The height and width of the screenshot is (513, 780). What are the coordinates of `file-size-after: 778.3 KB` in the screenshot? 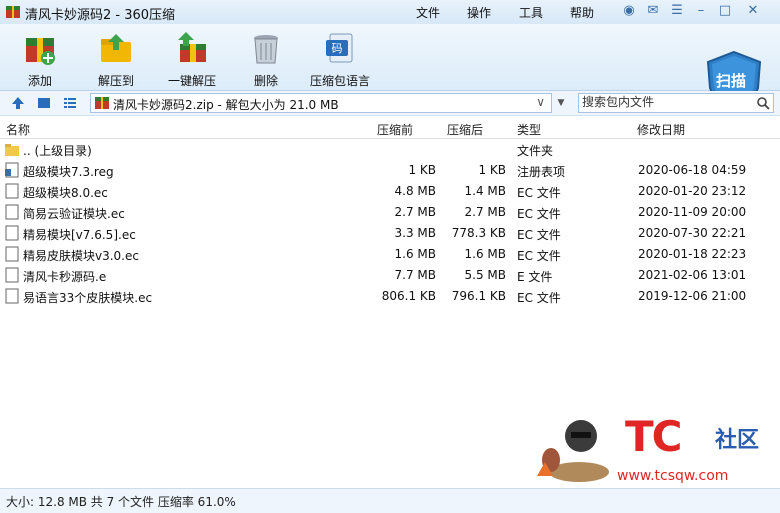 It's located at (478, 233).